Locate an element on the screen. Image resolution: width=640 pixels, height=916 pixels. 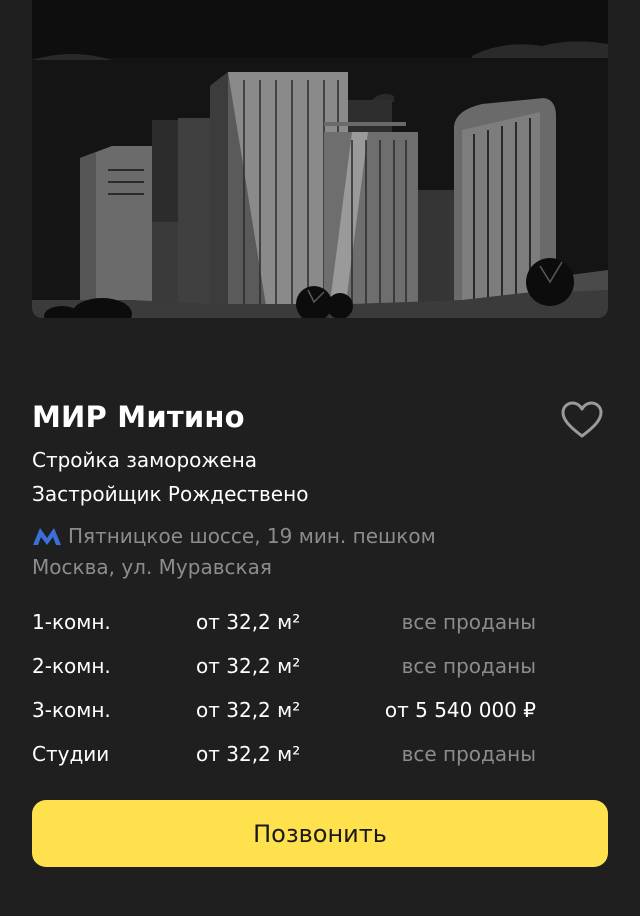
construction-status: Стройка заморожена is located at coordinates (145, 460).